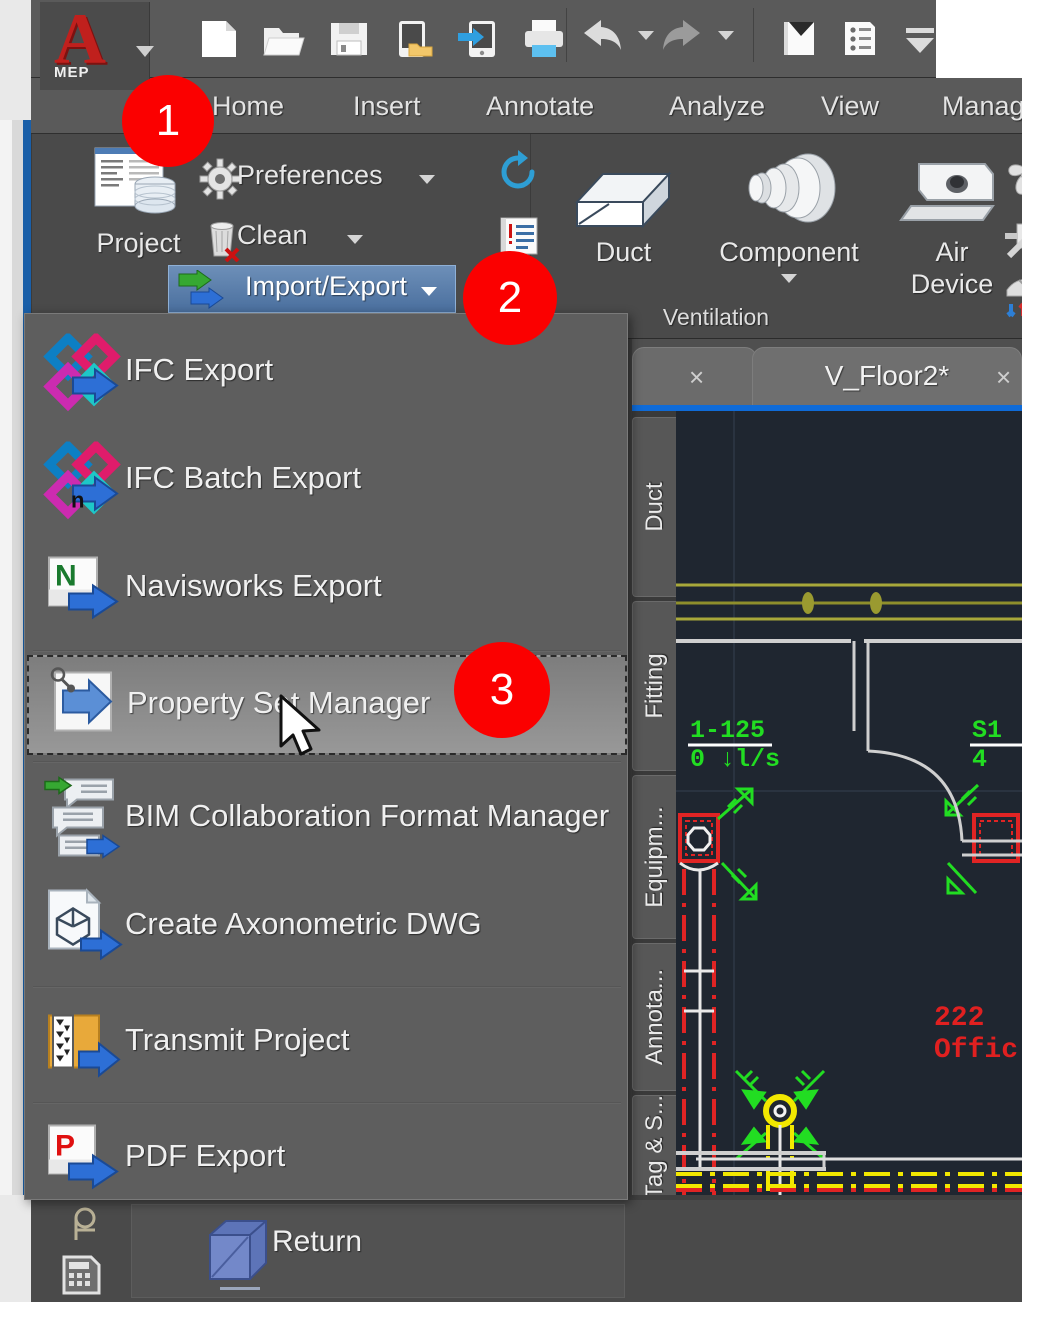 The image size is (1053, 1327). Describe the element at coordinates (427, 179) in the screenshot. I see `preferences-chevron-down-icon` at that location.